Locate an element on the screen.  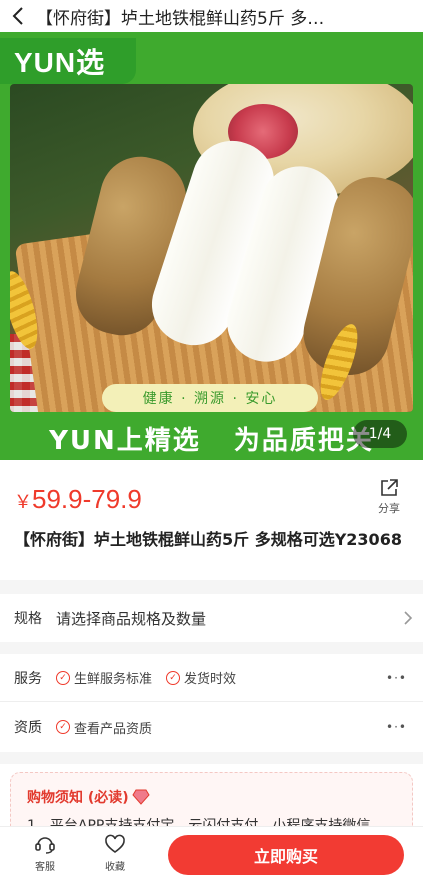
product-title: 【怀府街】垆土地铁棍鲜山药5斤 多规格可选Y23068 is located at coordinates (208, 539).